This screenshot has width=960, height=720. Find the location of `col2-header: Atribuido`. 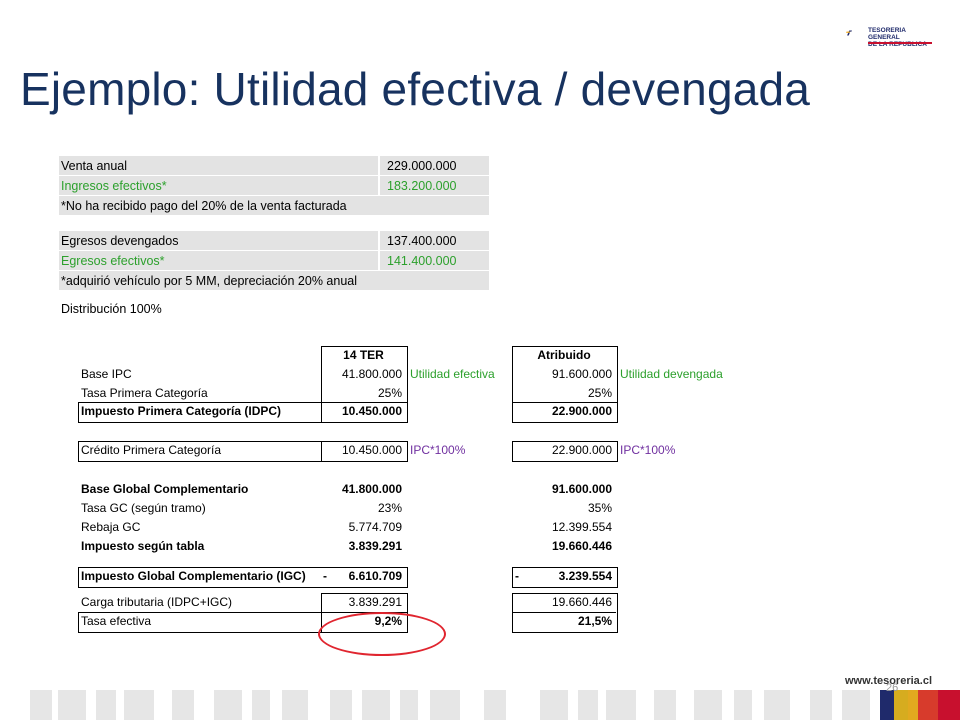

col2-header: Atribuido is located at coordinates (564, 355).